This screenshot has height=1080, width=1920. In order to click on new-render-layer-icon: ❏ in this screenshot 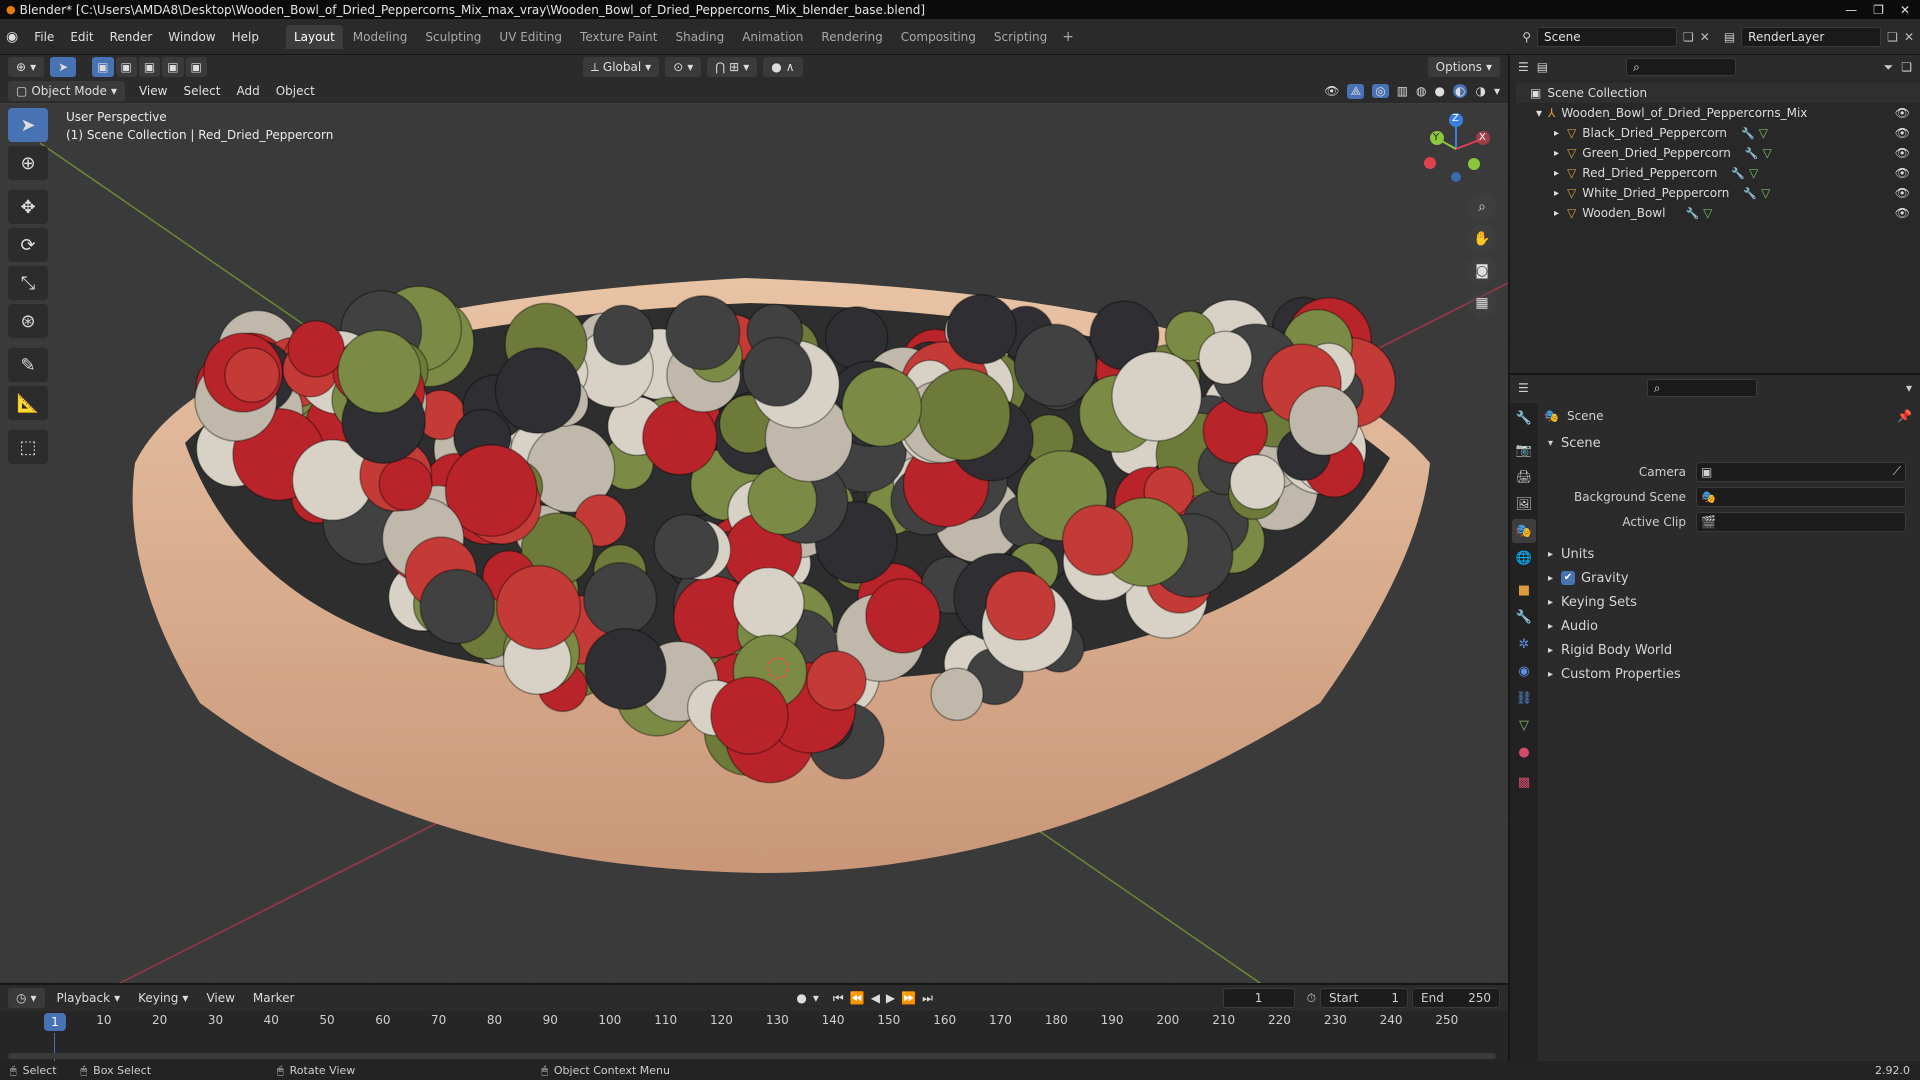, I will do `click(1892, 37)`.